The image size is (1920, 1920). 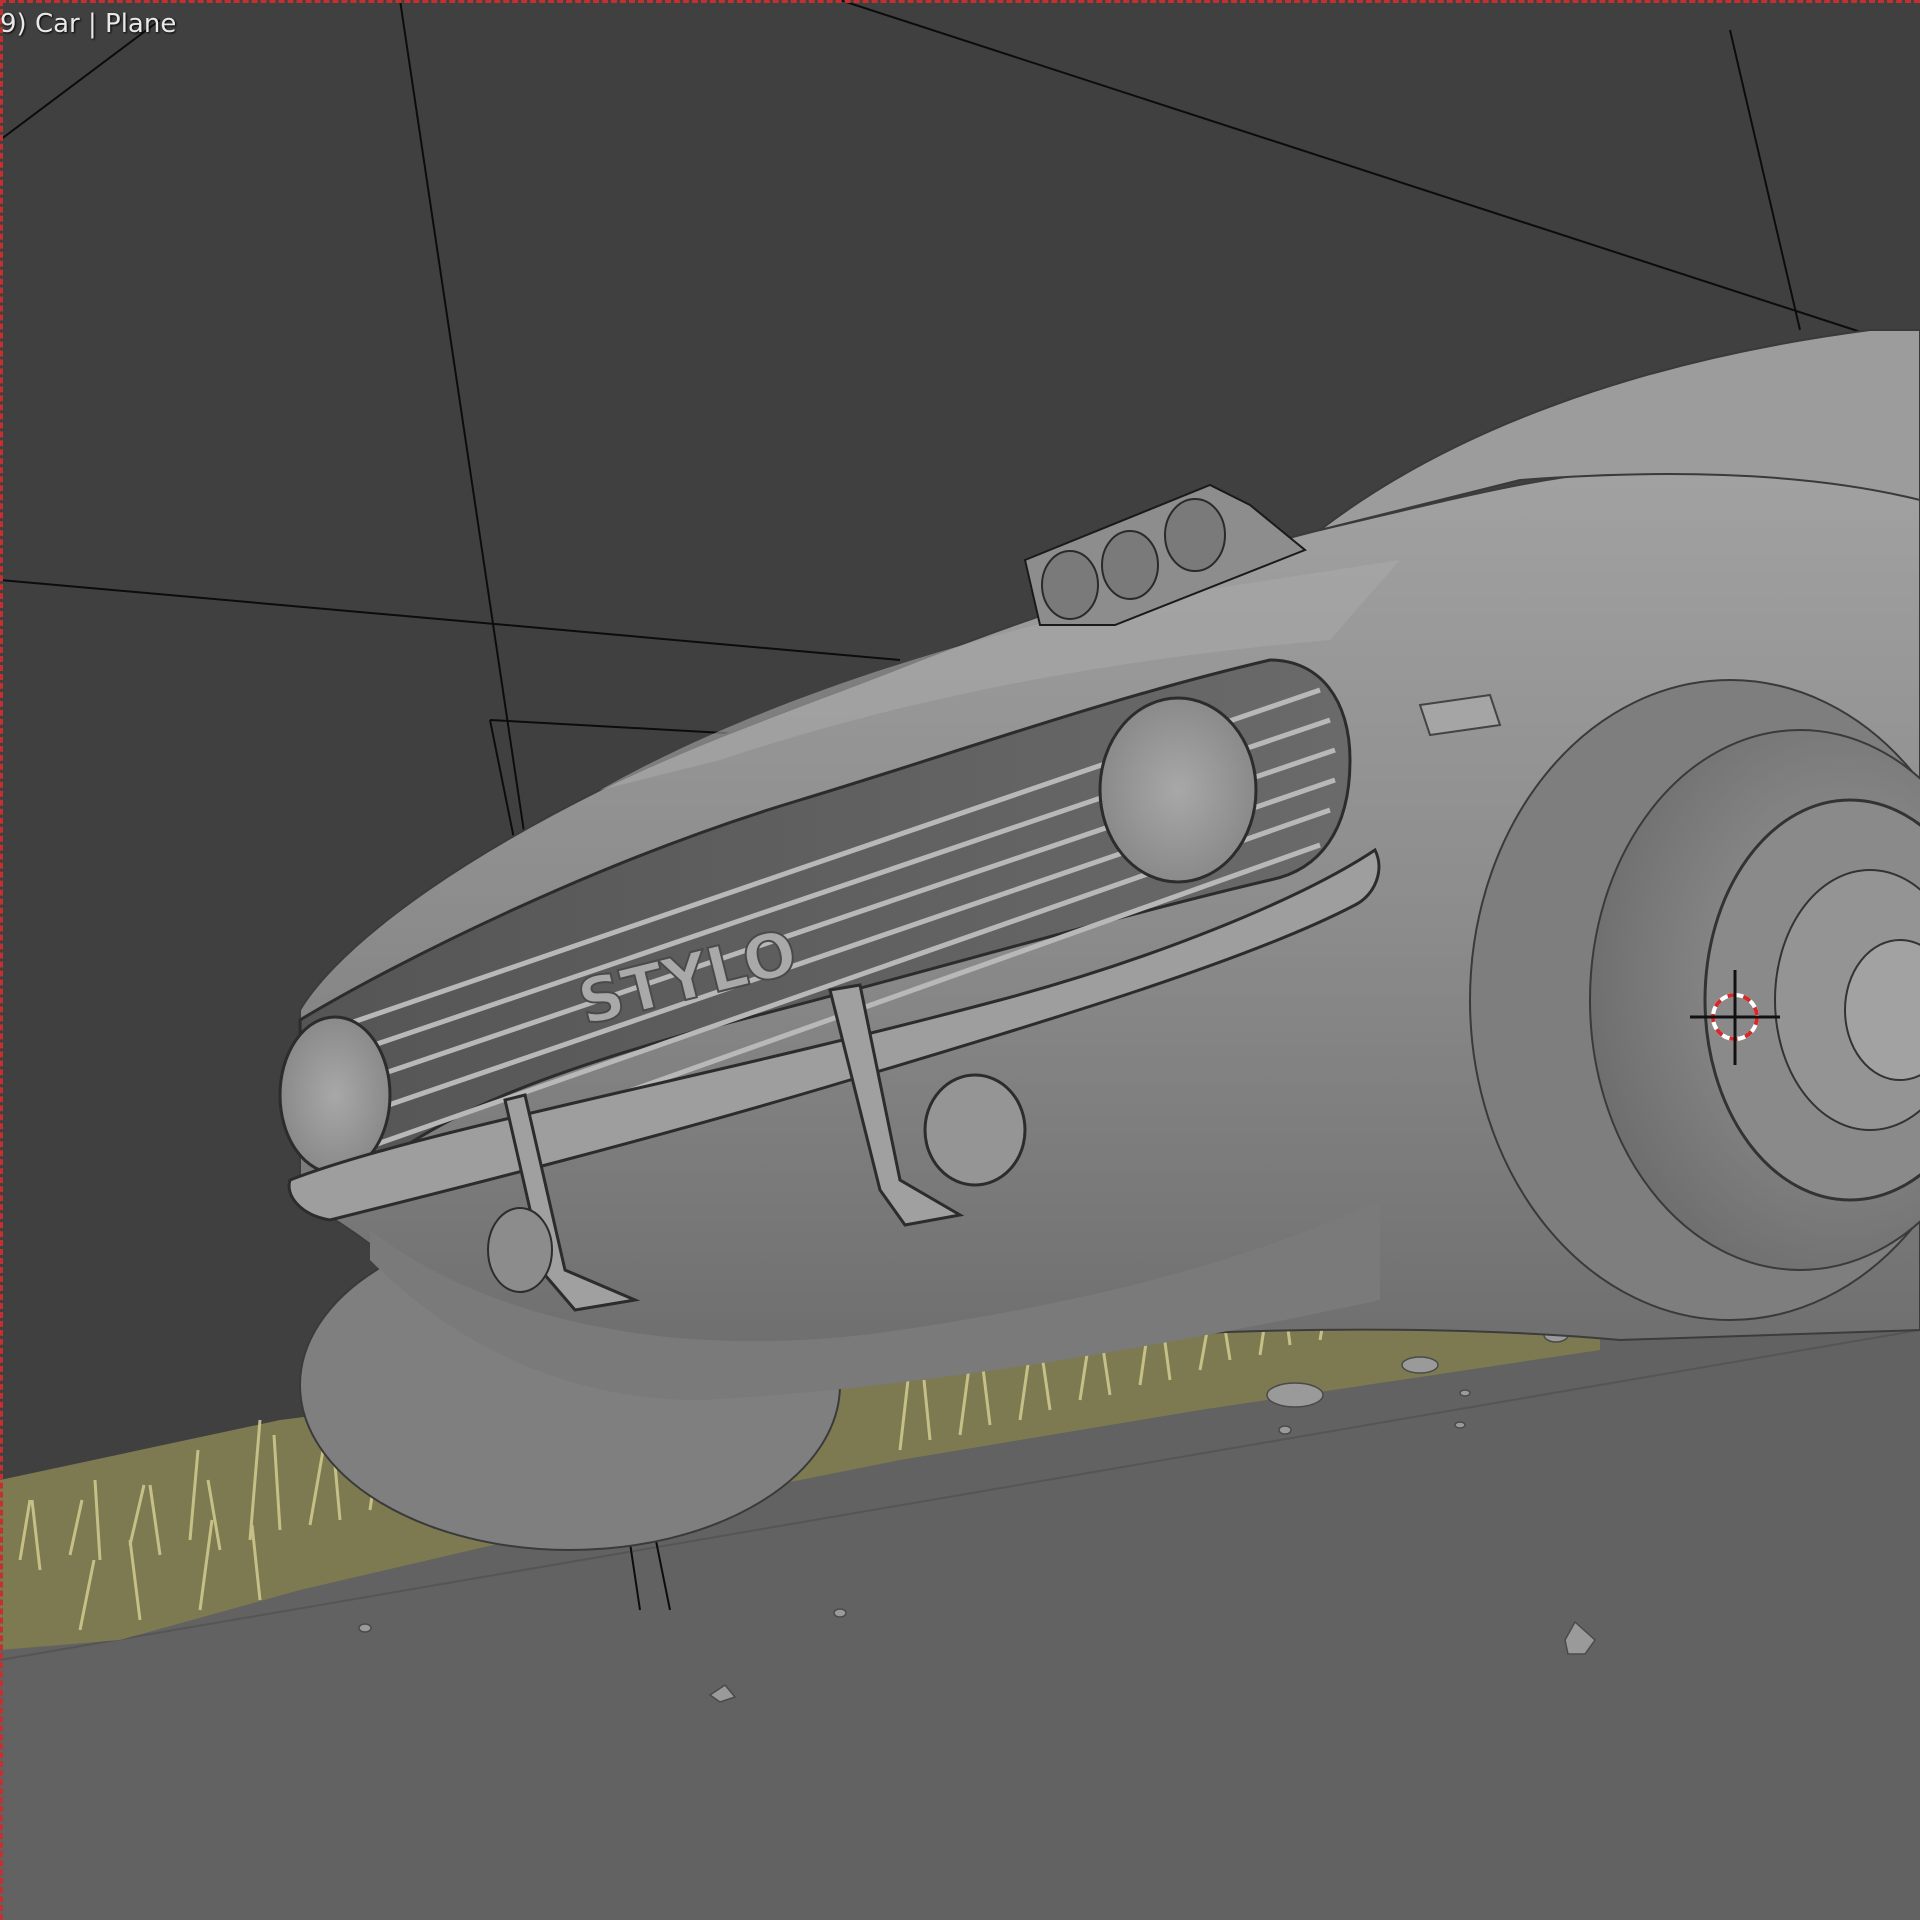 I want to click on headlight-left, so click(x=335, y=1095).